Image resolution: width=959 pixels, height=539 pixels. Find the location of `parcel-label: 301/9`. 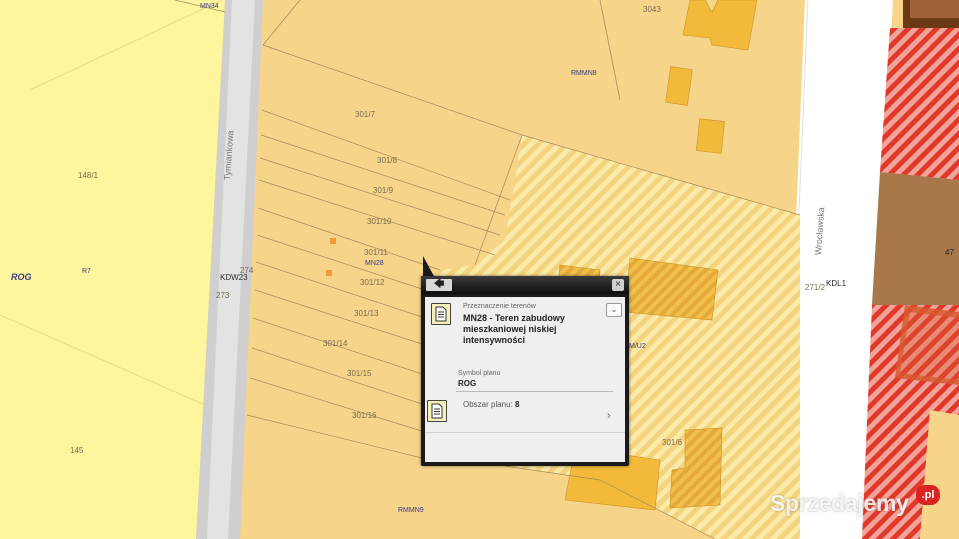

parcel-label: 301/9 is located at coordinates (383, 190).